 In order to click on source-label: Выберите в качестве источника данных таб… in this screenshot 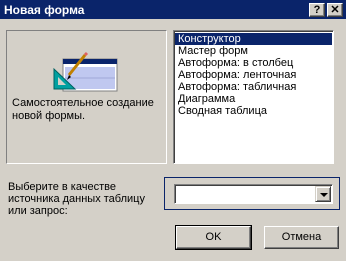, I will do `click(76, 199)`.